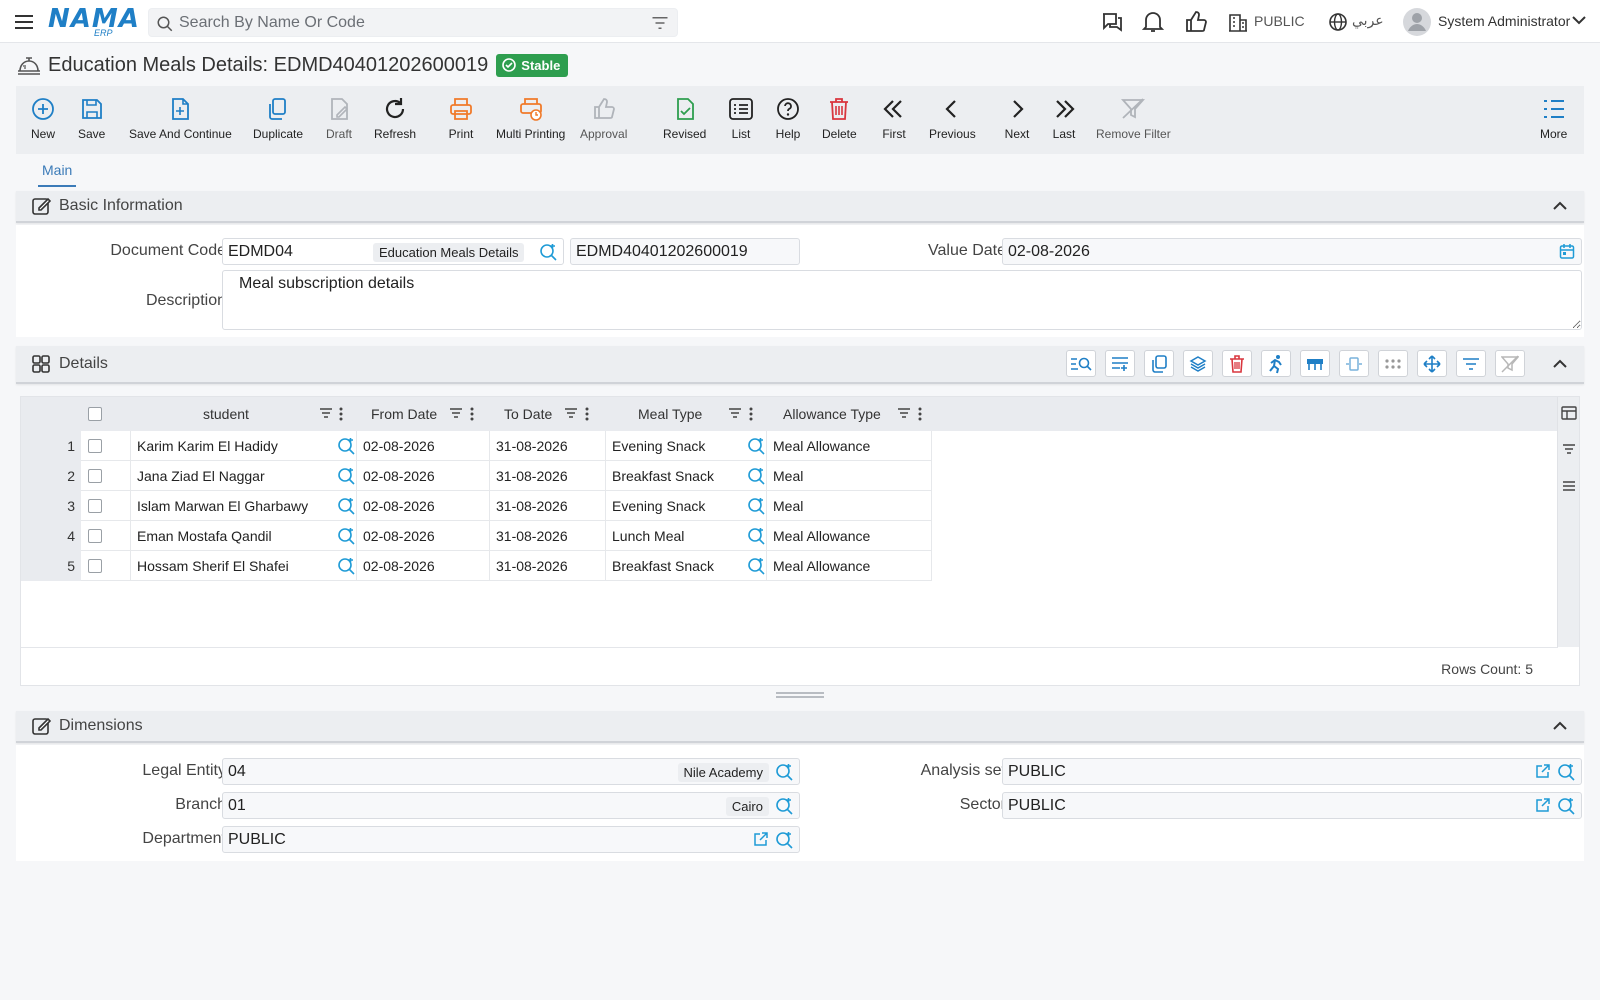  What do you see at coordinates (1569, 486) in the screenshot?
I see `rows-panel-icon` at bounding box center [1569, 486].